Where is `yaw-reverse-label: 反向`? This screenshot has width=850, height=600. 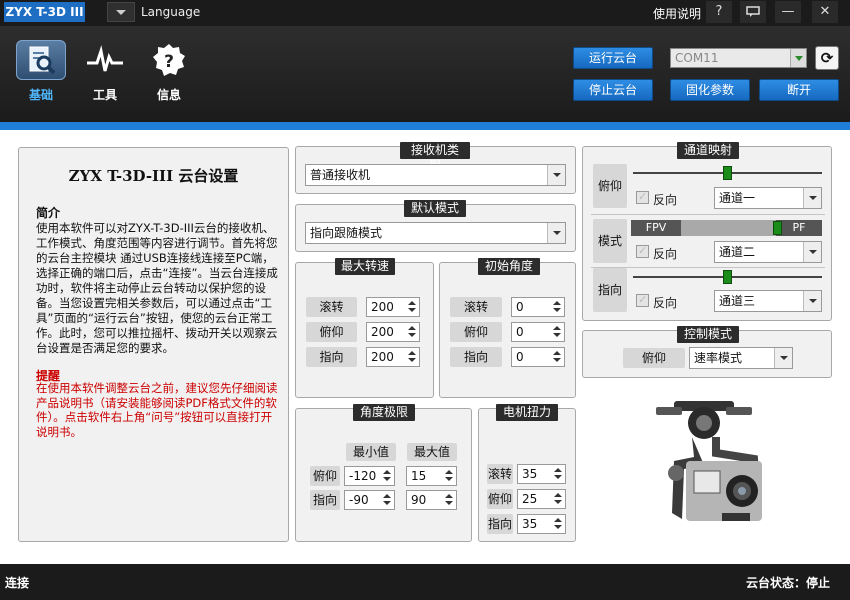 yaw-reverse-label: 反向 is located at coordinates (665, 303).